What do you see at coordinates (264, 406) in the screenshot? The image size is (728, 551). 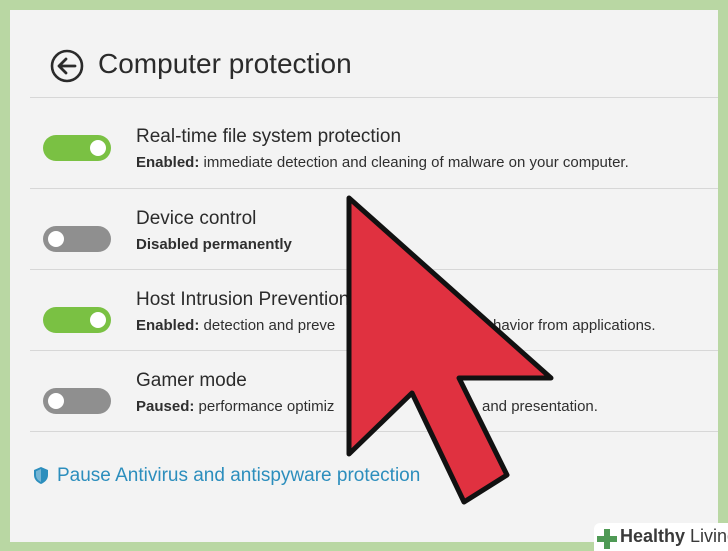 I see `status-text: performance optimiz` at bounding box center [264, 406].